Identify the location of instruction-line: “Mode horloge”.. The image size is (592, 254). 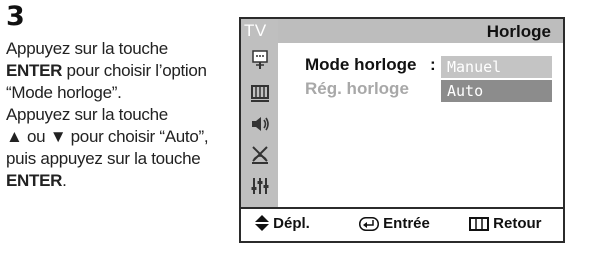
(126, 93).